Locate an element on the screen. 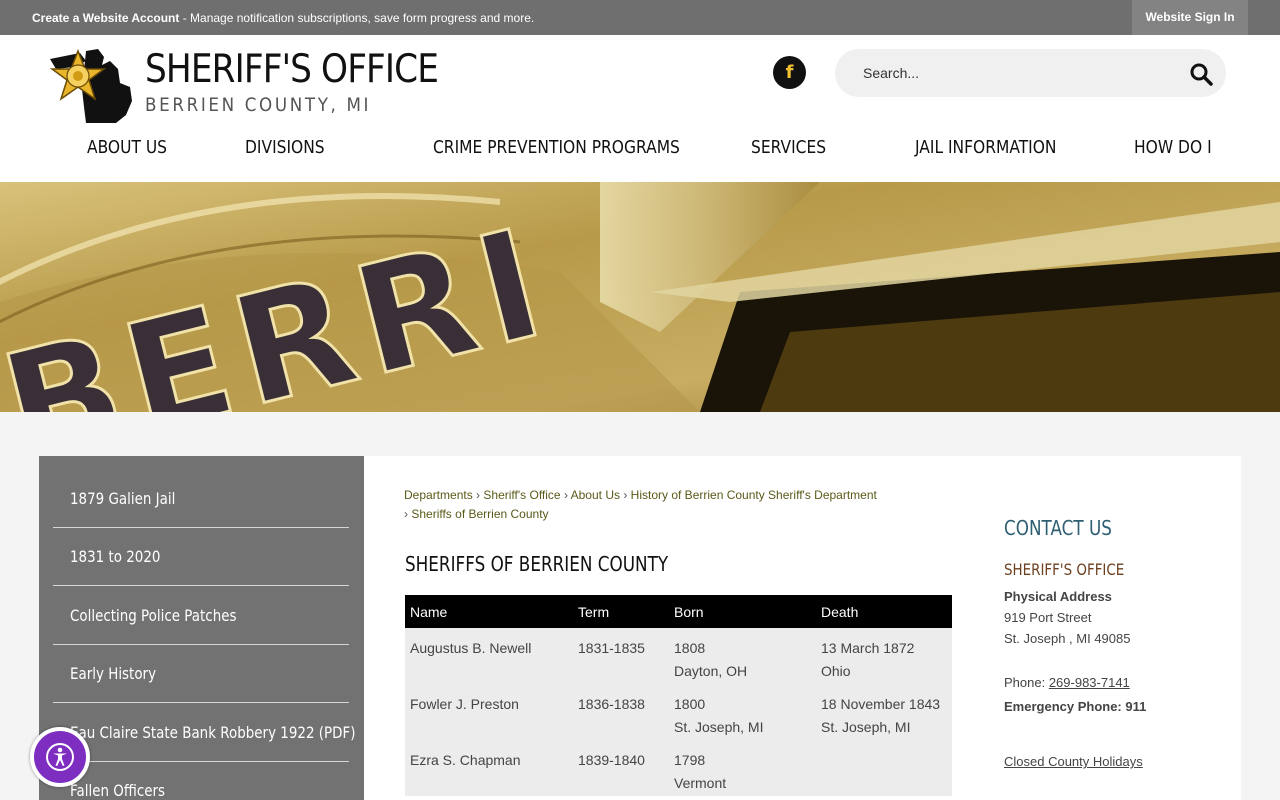 This screenshot has width=1280, height=800. page-title: SHERIFFS OF BERRIEN COUNTY is located at coordinates (537, 564).